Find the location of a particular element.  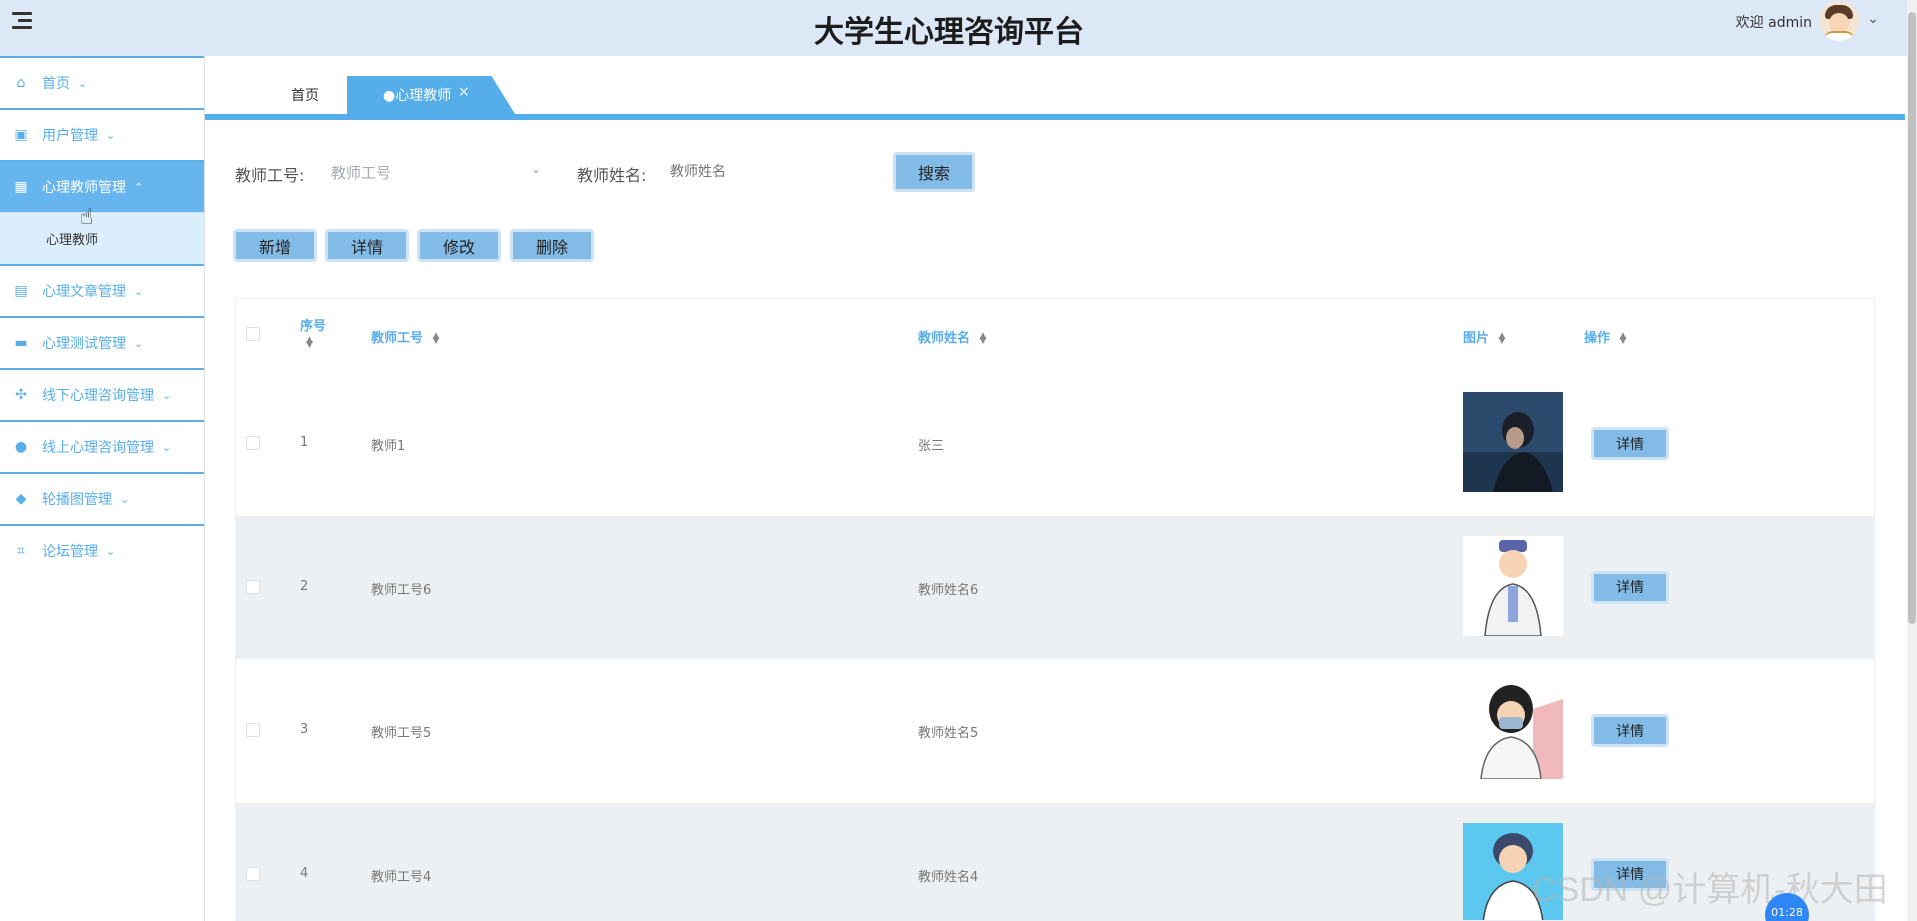

briefcase-icon: ▤ is located at coordinates (21, 291).